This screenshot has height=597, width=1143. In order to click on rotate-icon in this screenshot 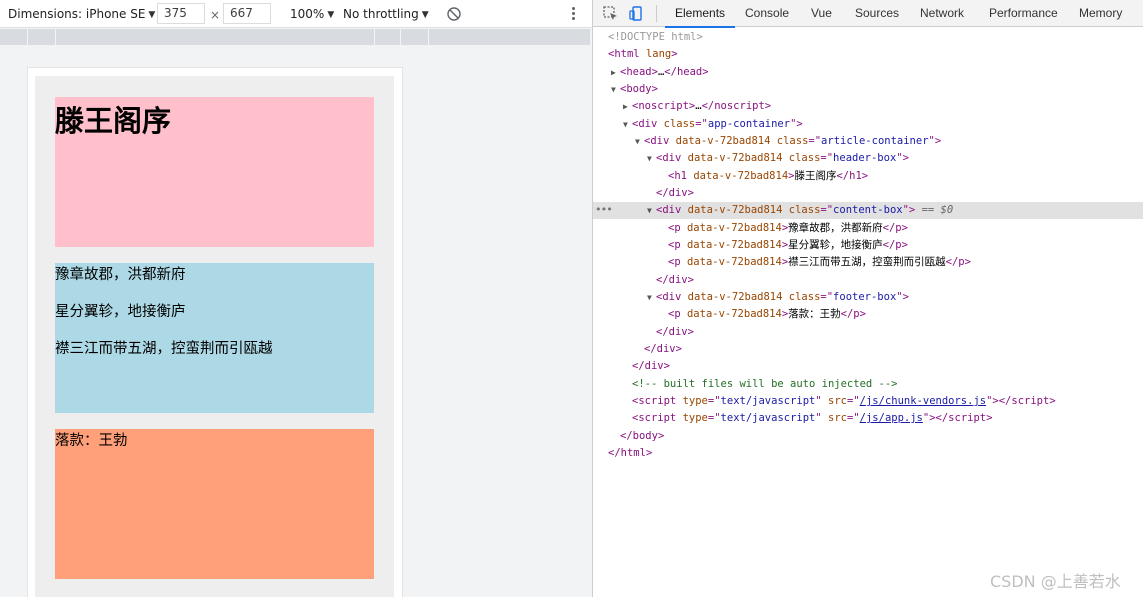, I will do `click(454, 14)`.